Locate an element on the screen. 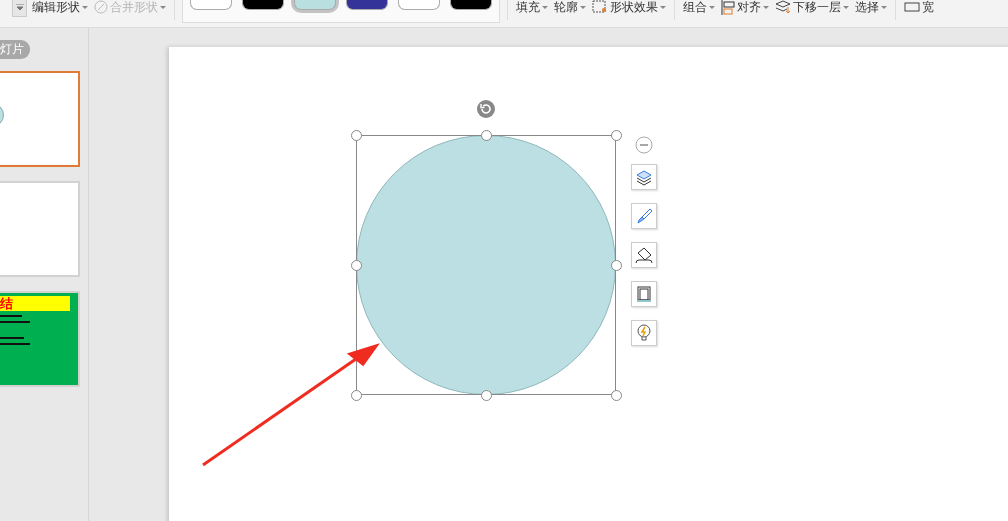  gallery-scroll-button is located at coordinates (19, 8).